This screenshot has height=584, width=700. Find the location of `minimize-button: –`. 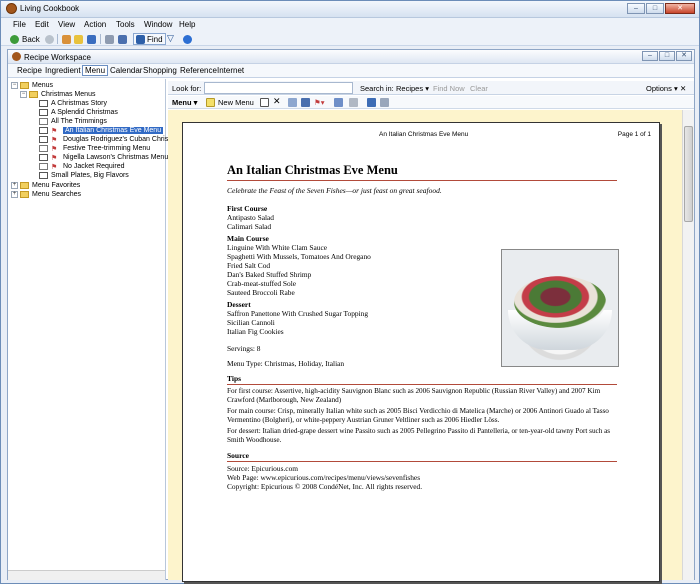

minimize-button: – is located at coordinates (636, 8).